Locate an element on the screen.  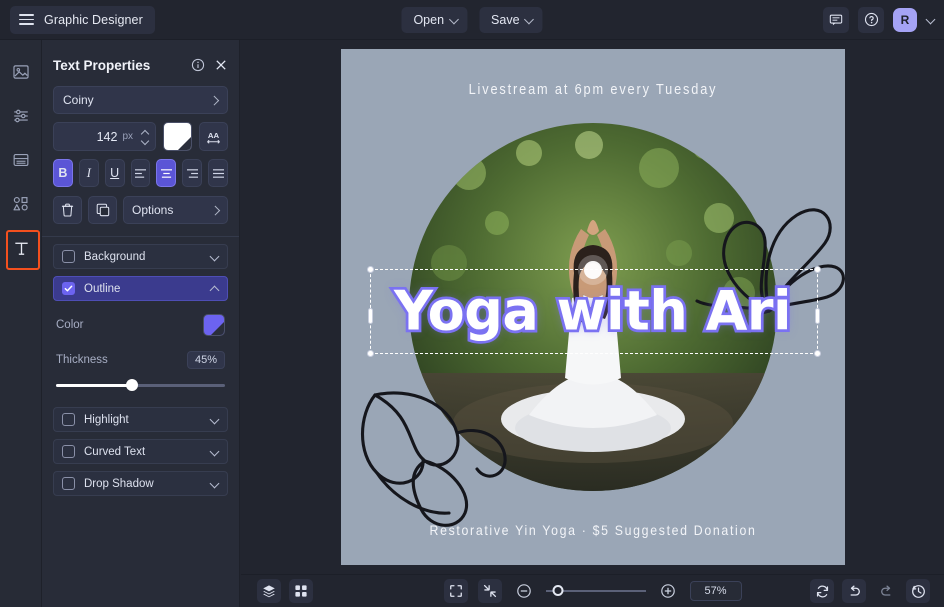
duplicate-button is located at coordinates (102, 210).